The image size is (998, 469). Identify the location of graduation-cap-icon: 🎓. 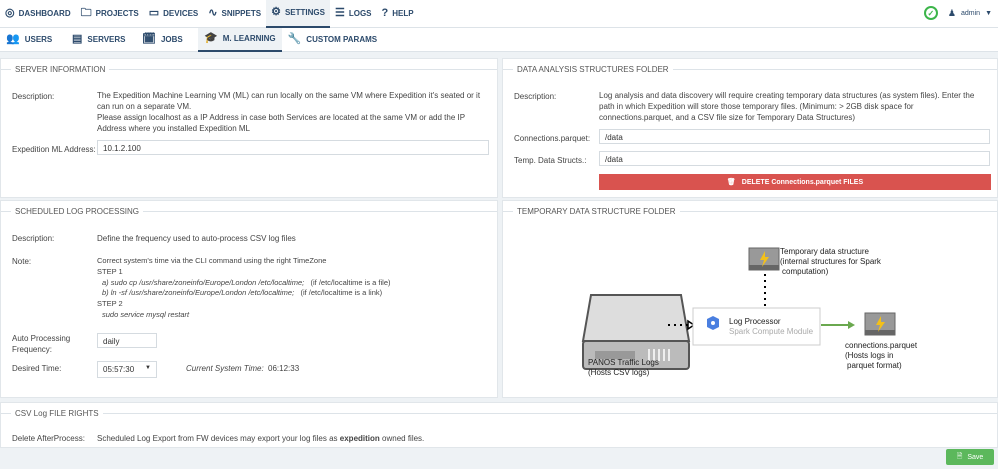
(211, 38).